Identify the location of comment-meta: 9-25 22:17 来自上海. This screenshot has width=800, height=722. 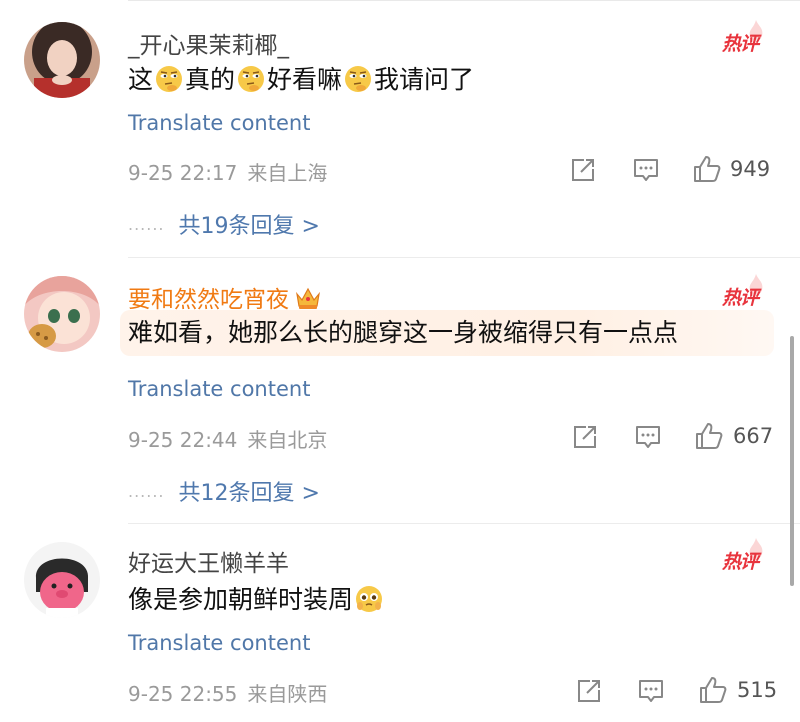
(227, 171).